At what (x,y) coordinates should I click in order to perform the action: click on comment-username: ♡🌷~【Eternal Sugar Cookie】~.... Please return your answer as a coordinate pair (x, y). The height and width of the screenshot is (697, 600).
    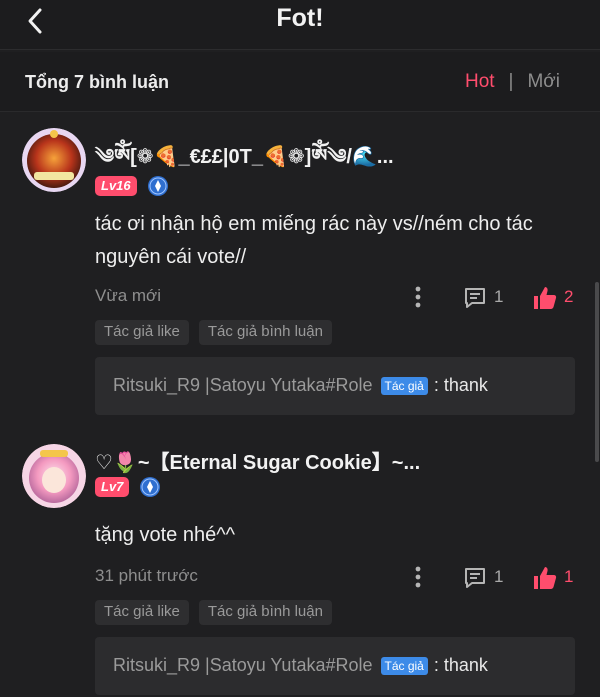
    Looking at the image, I should click on (257, 460).